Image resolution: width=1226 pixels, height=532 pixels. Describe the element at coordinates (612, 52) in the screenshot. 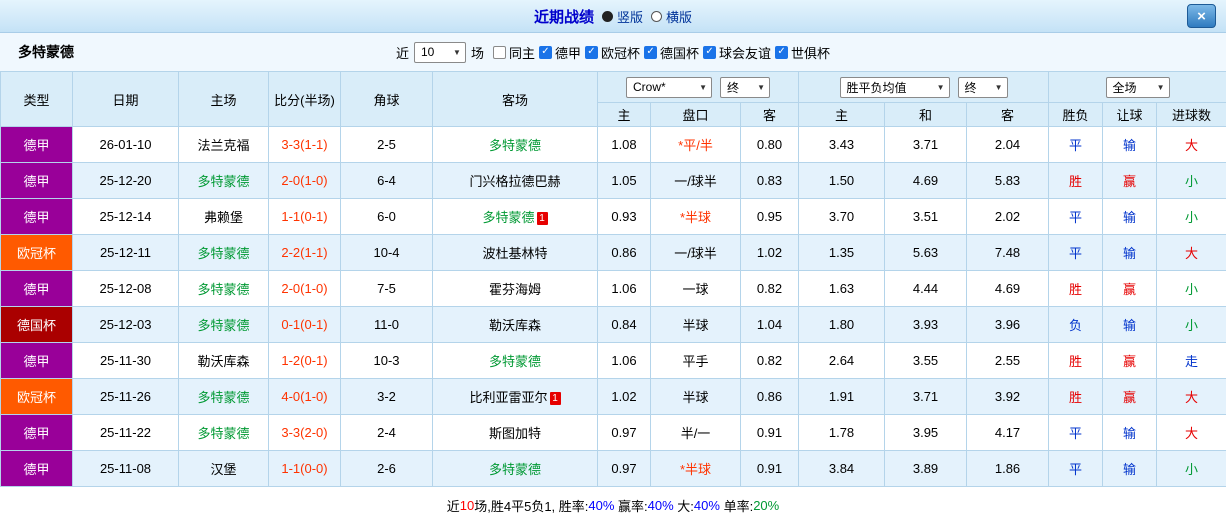

I see `filter-checkbox-欧冠杯: ✓ 欧冠杯` at that location.